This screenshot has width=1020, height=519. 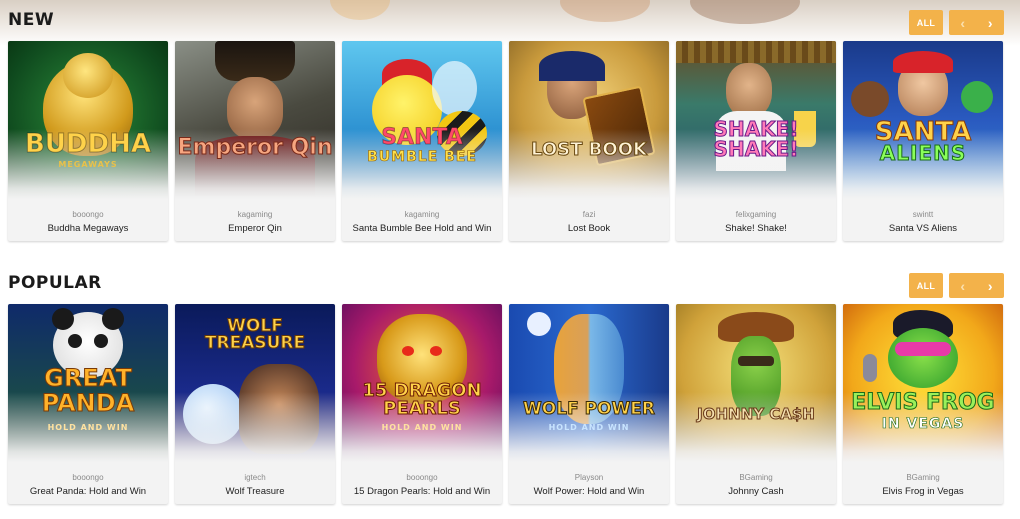 What do you see at coordinates (31, 20) in the screenshot?
I see `section-title-new: NEW` at bounding box center [31, 20].